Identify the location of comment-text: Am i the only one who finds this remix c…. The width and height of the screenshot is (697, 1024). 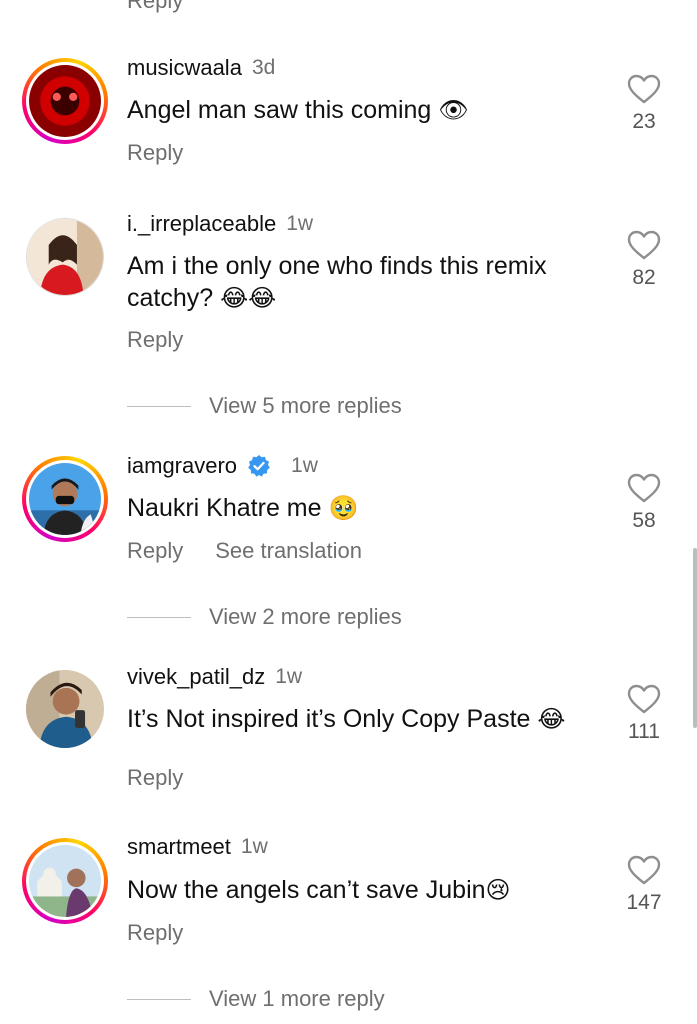
(337, 282).